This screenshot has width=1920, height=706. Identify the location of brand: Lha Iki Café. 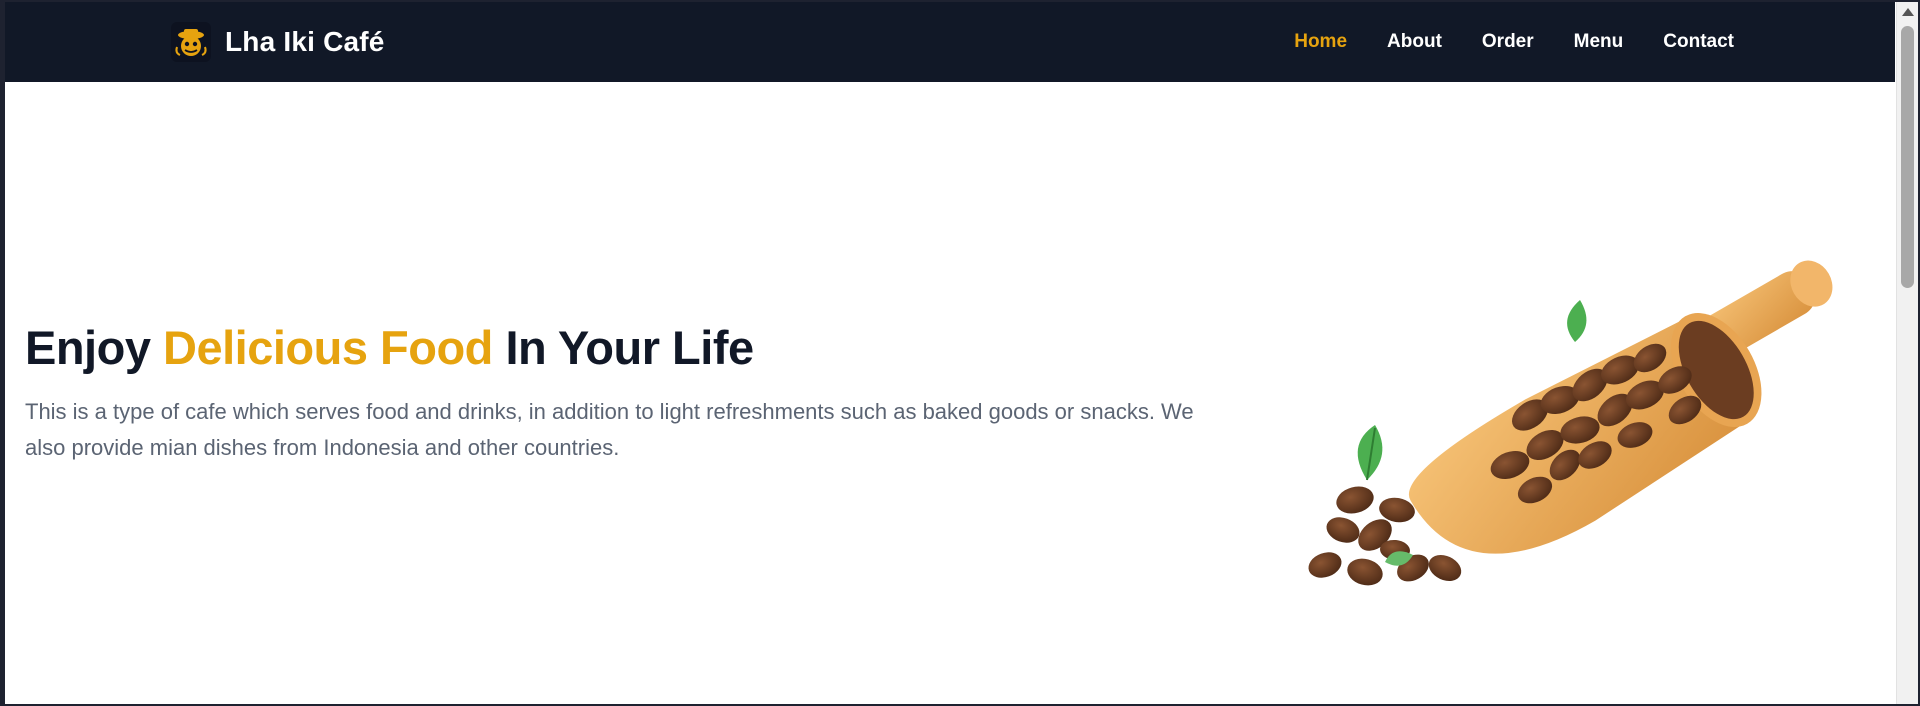
(278, 42).